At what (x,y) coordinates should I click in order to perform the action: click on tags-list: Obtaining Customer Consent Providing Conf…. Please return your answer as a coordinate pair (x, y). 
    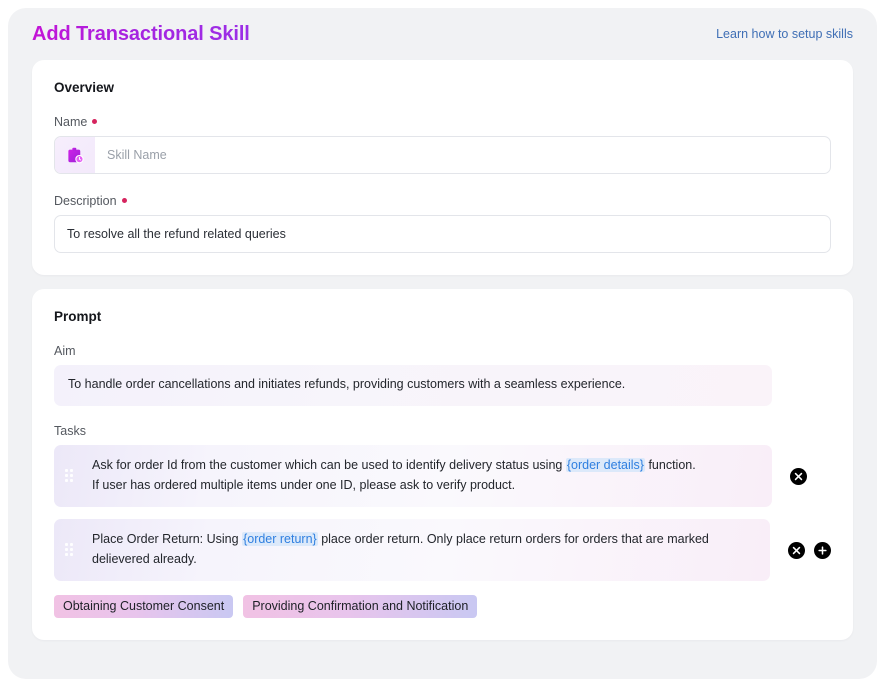
    Looking at the image, I should click on (442, 606).